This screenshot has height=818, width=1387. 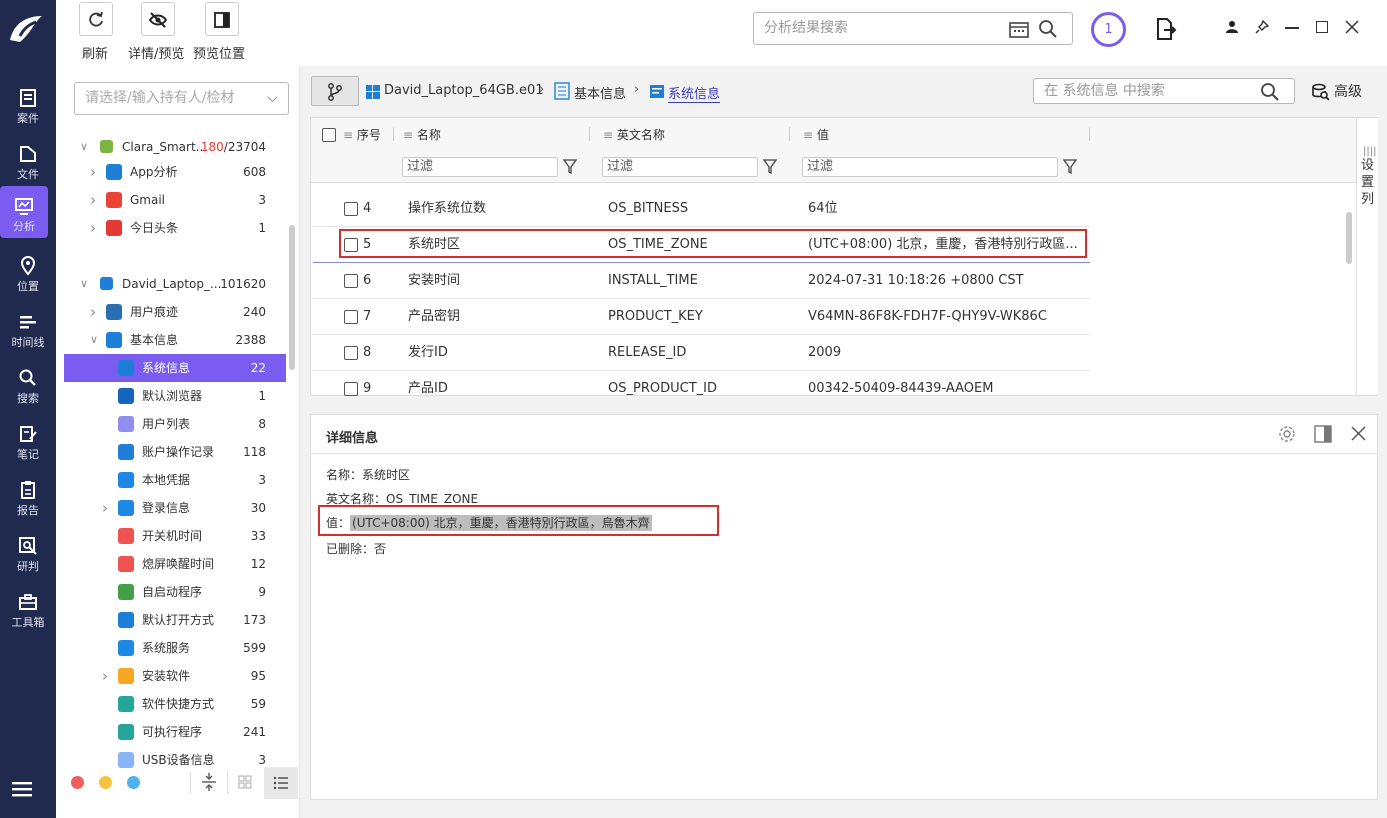 What do you see at coordinates (133, 782) in the screenshot?
I see `blue-dot` at bounding box center [133, 782].